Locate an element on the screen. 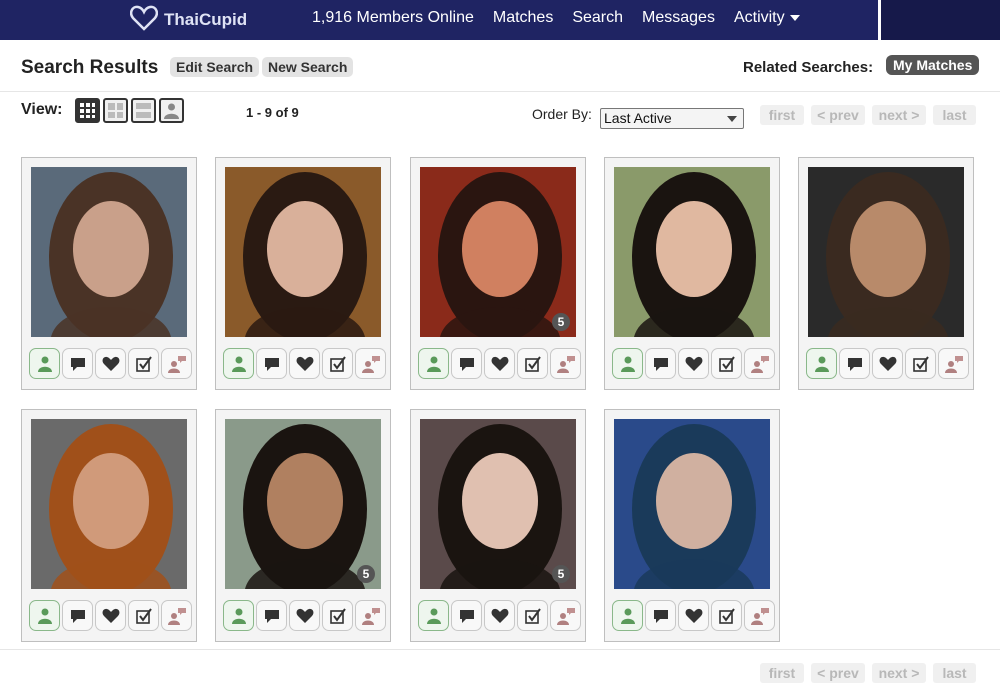 This screenshot has height=690, width=1000. nav-matches: Matches is located at coordinates (523, 18).